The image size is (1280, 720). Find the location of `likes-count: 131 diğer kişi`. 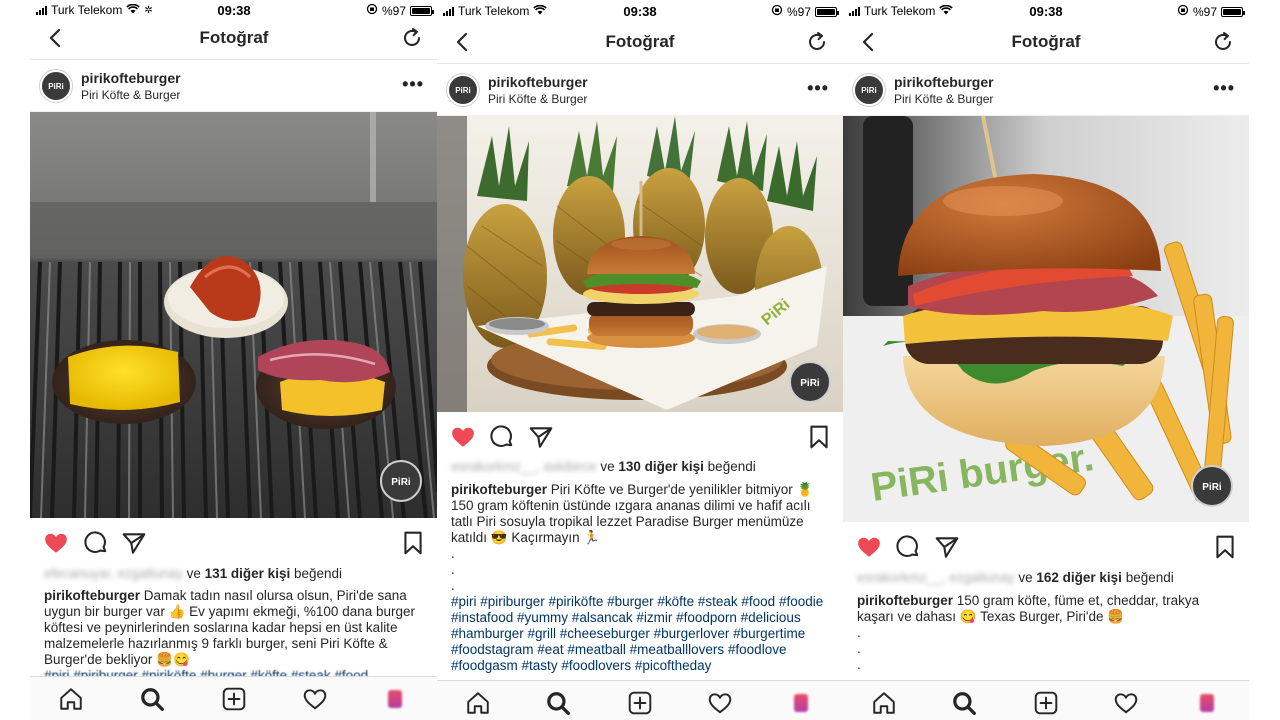

likes-count: 131 diğer kişi is located at coordinates (248, 573).